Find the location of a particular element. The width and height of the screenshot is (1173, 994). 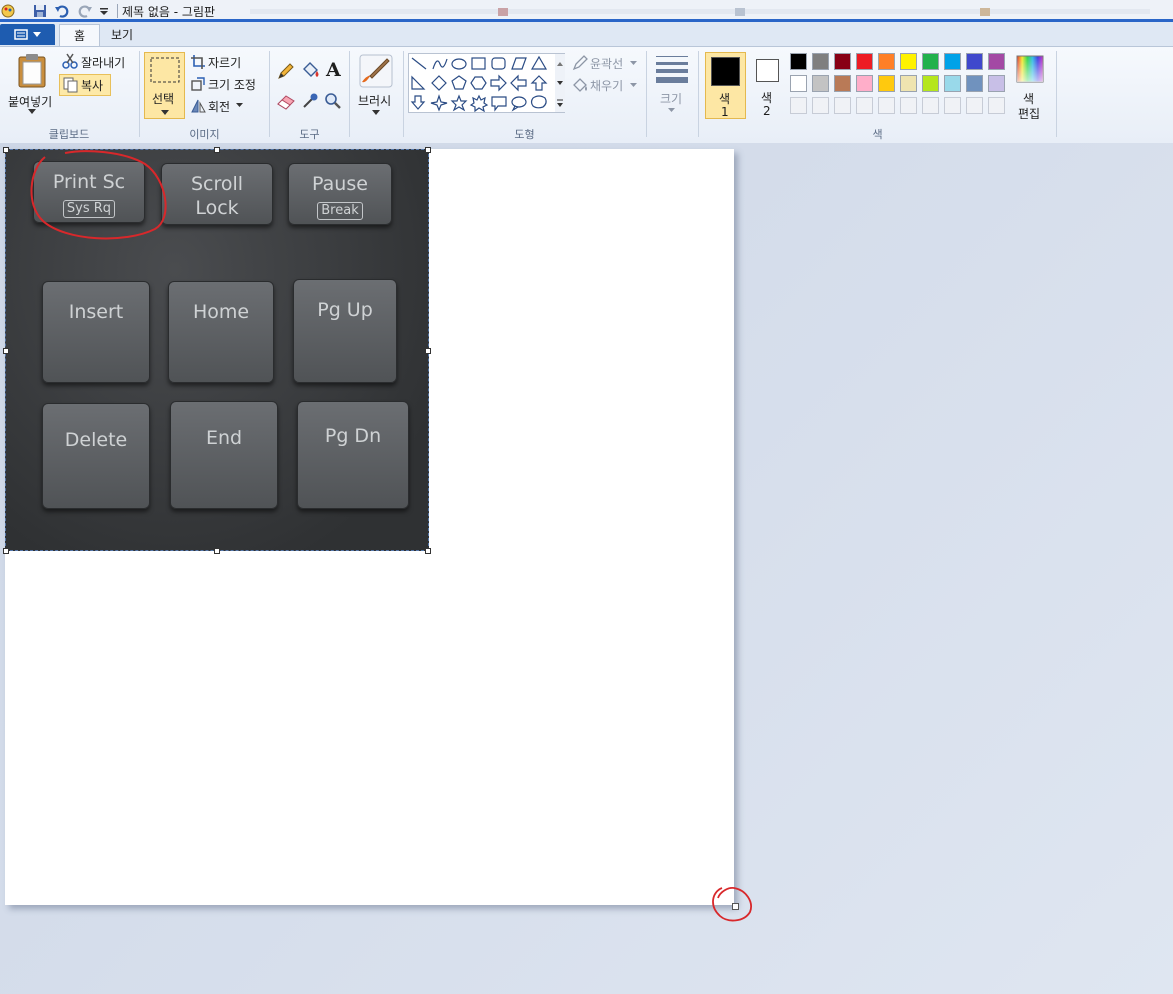

eraser-button is located at coordinates (287, 101).